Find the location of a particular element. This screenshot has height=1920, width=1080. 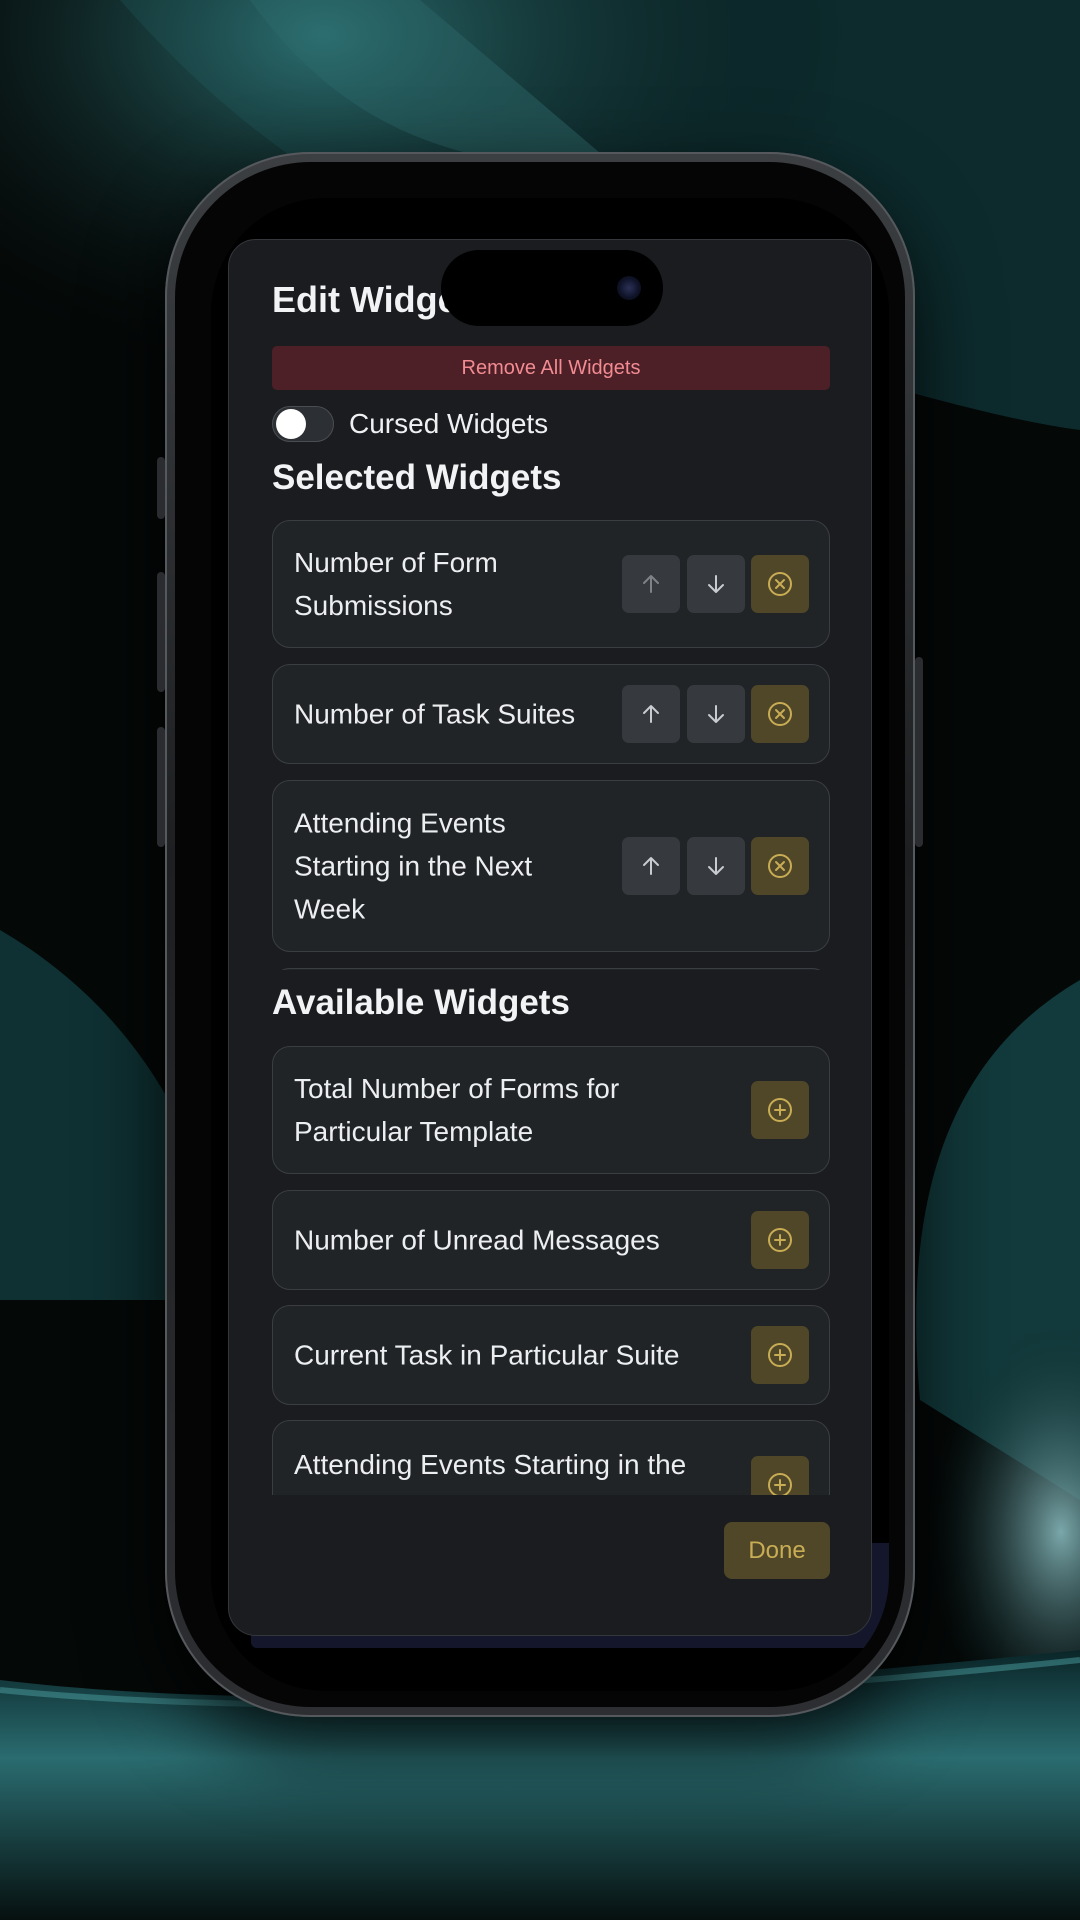

selected-widgets-title: Selected Widgets is located at coordinates (417, 477).